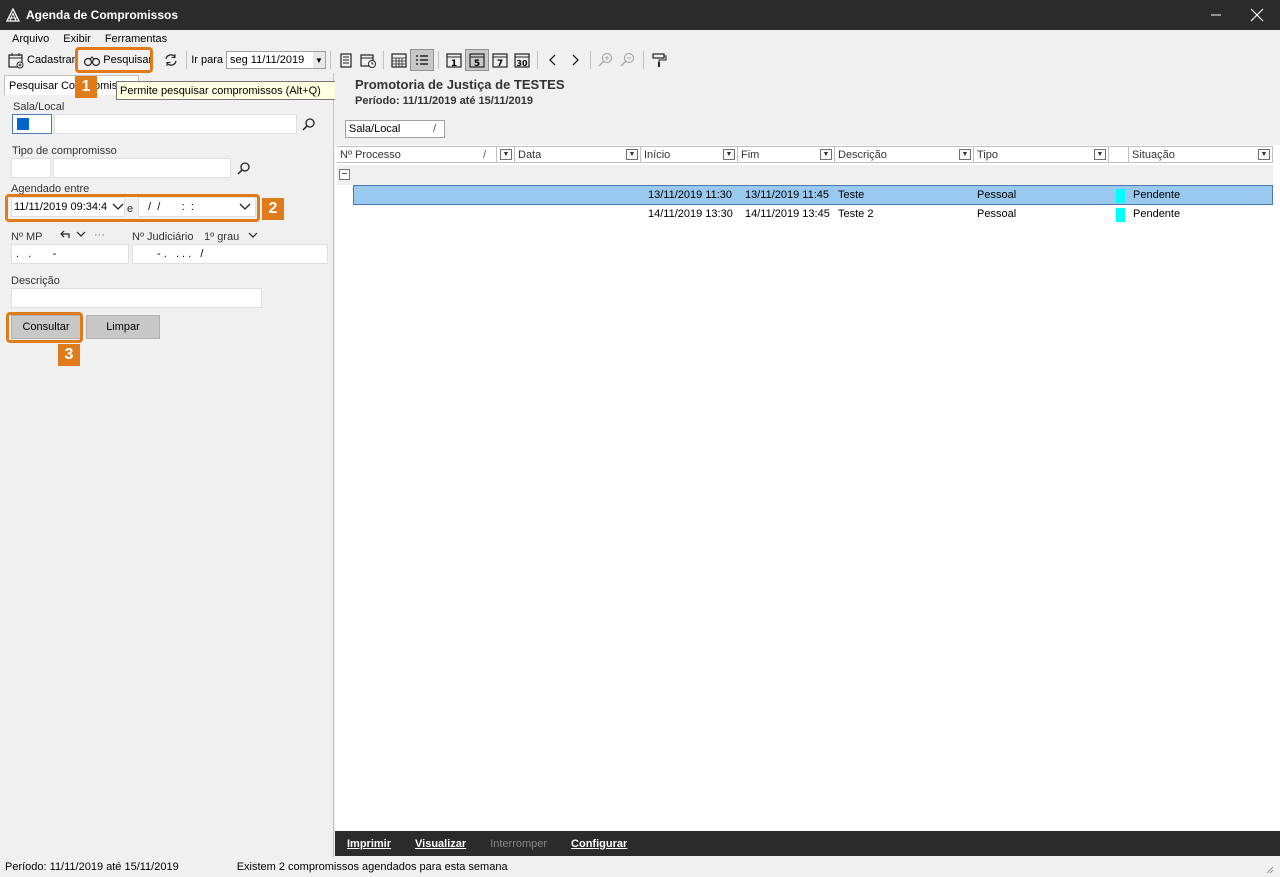 Image resolution: width=1280 pixels, height=877 pixels. I want to click on column-header-label: Fim, so click(750, 155).